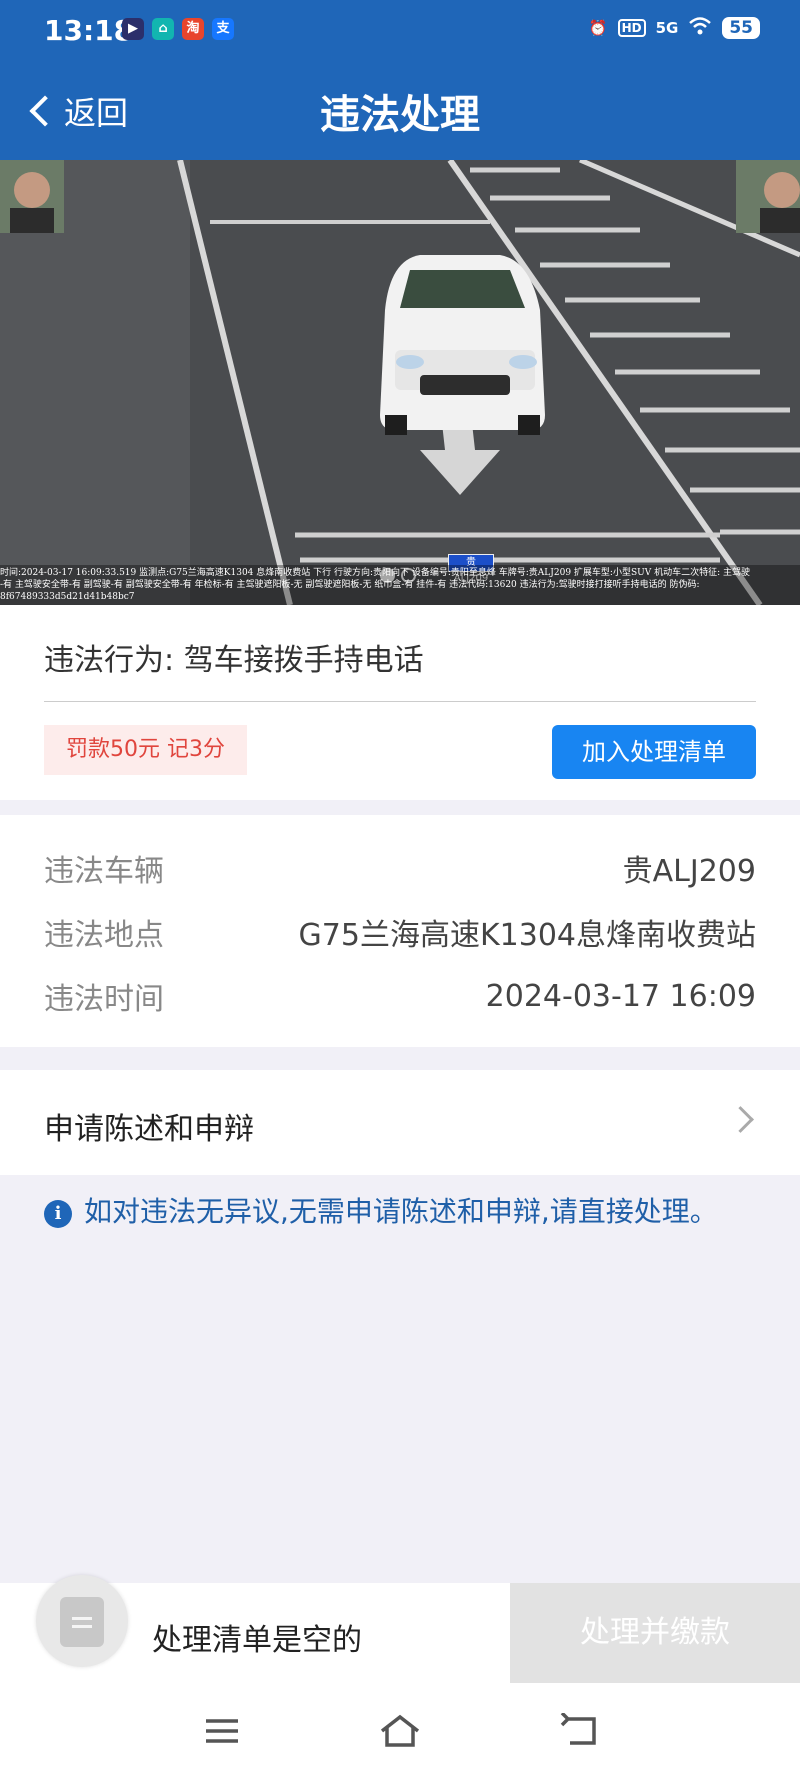  What do you see at coordinates (58, 1214) in the screenshot?
I see `info-icon: i` at bounding box center [58, 1214].